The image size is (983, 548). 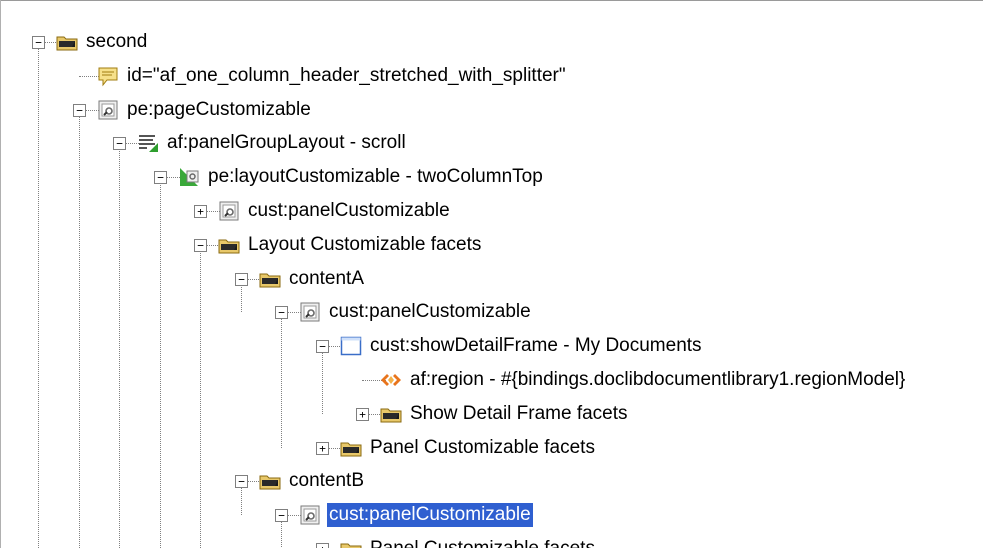 What do you see at coordinates (536, 346) in the screenshot?
I see `tree-node-label: cust:showDetailFrame - My Documents` at bounding box center [536, 346].